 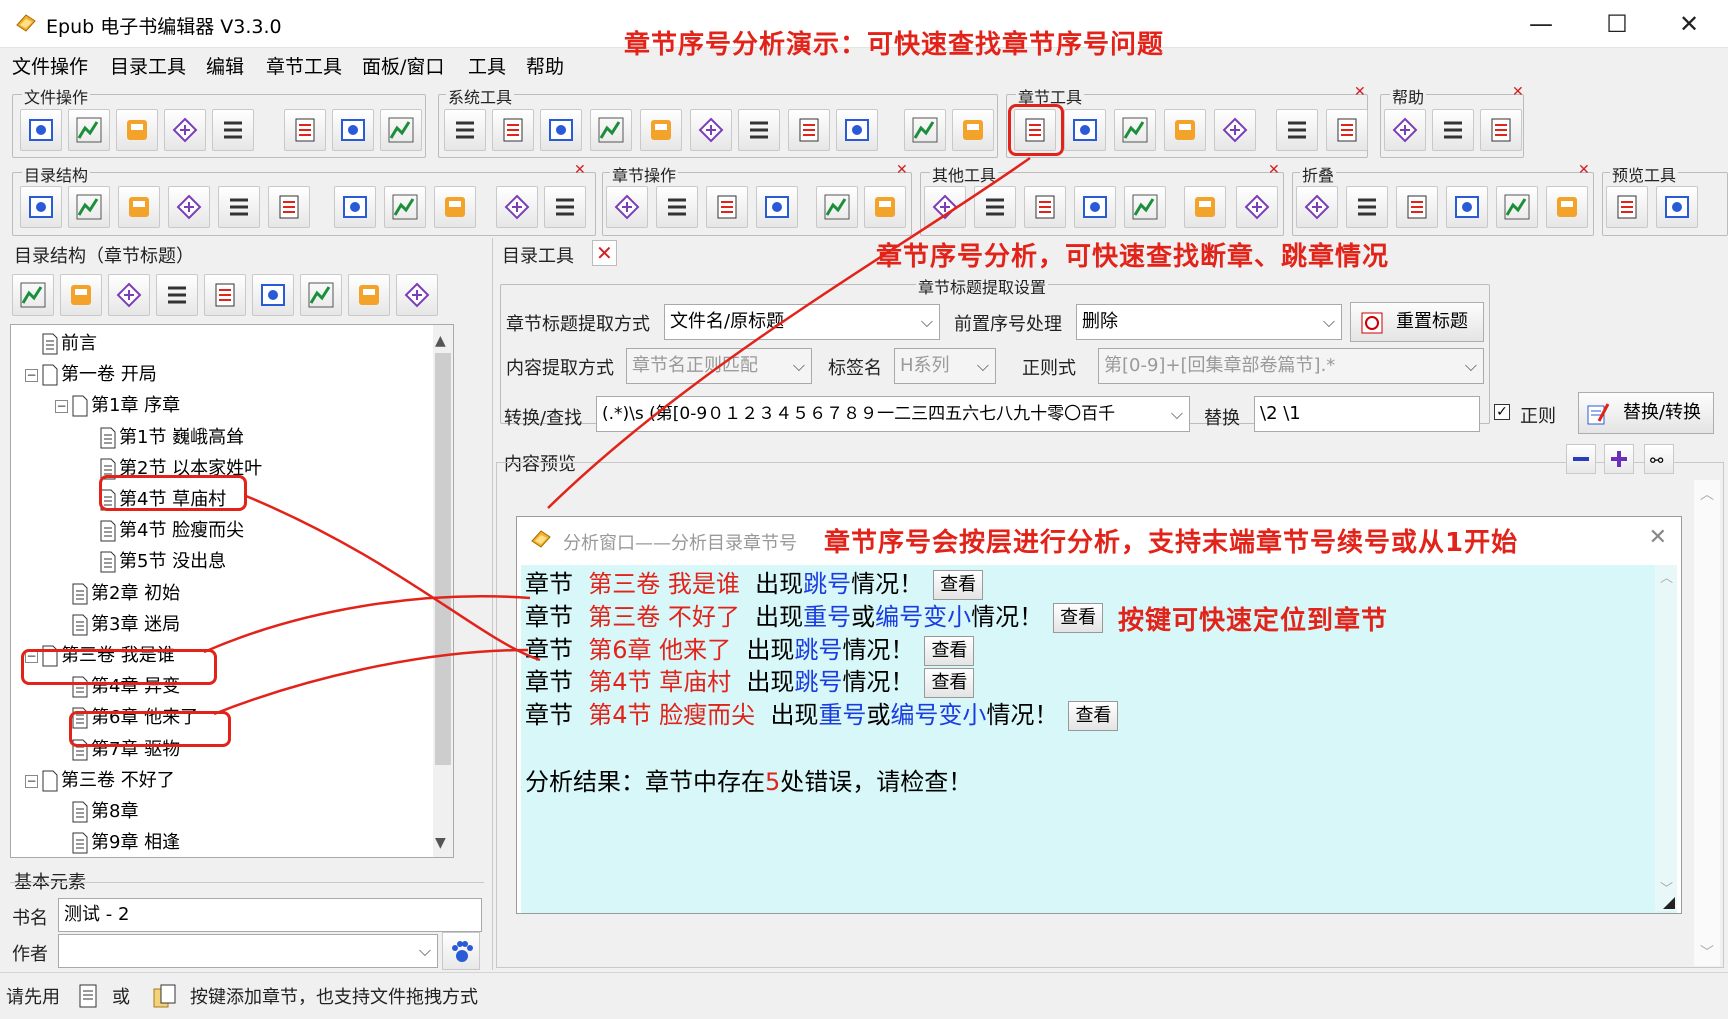 I want to click on baidu-search-button, so click(x=461, y=951).